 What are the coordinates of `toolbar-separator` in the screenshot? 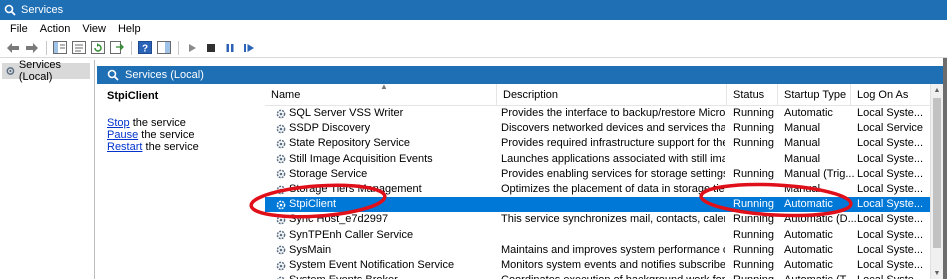 It's located at (46, 47).